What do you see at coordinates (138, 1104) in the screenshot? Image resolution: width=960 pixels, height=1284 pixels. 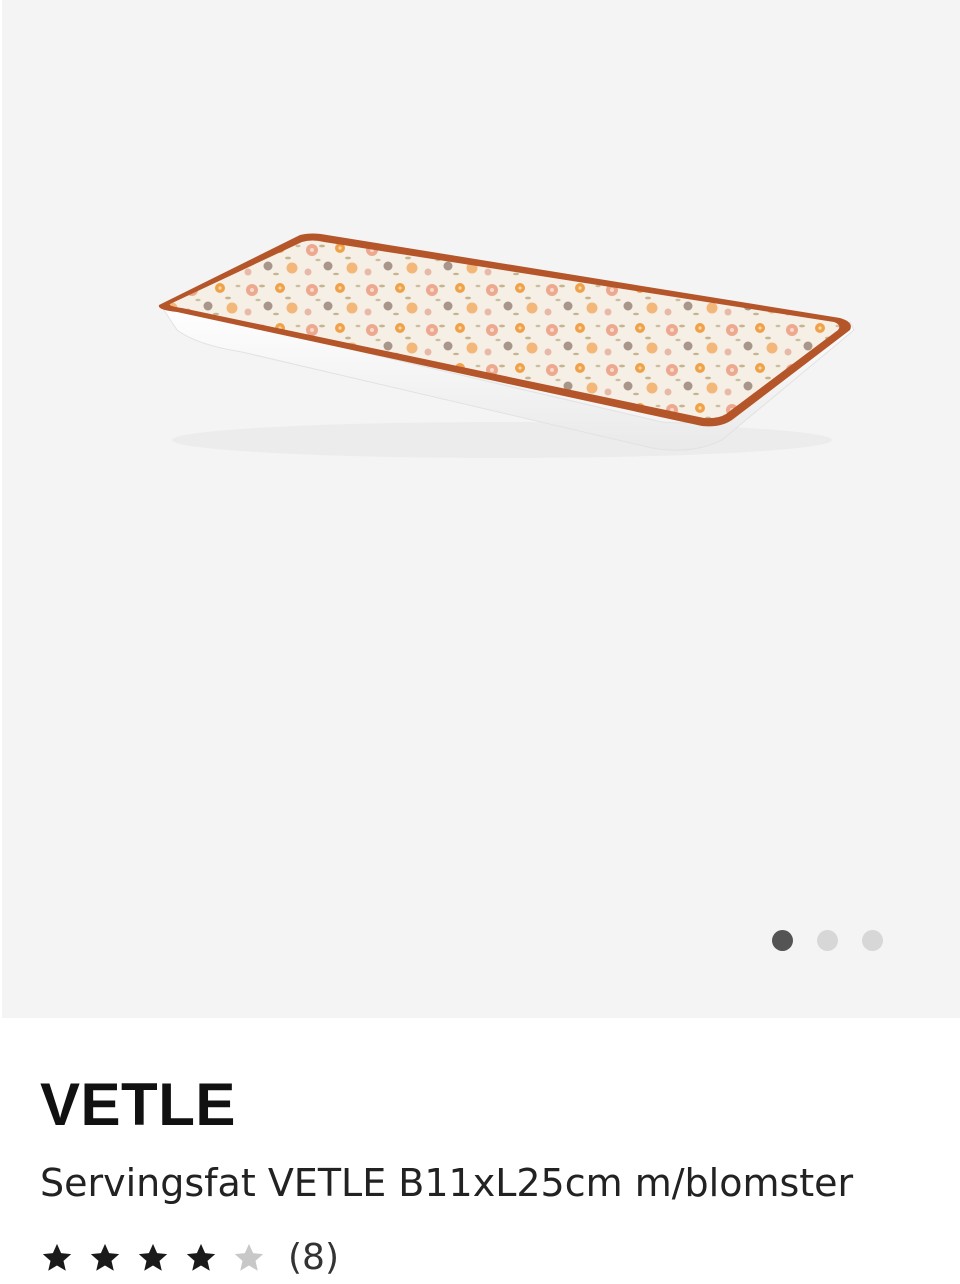 I see `product-brand-title: VETLE` at bounding box center [138, 1104].